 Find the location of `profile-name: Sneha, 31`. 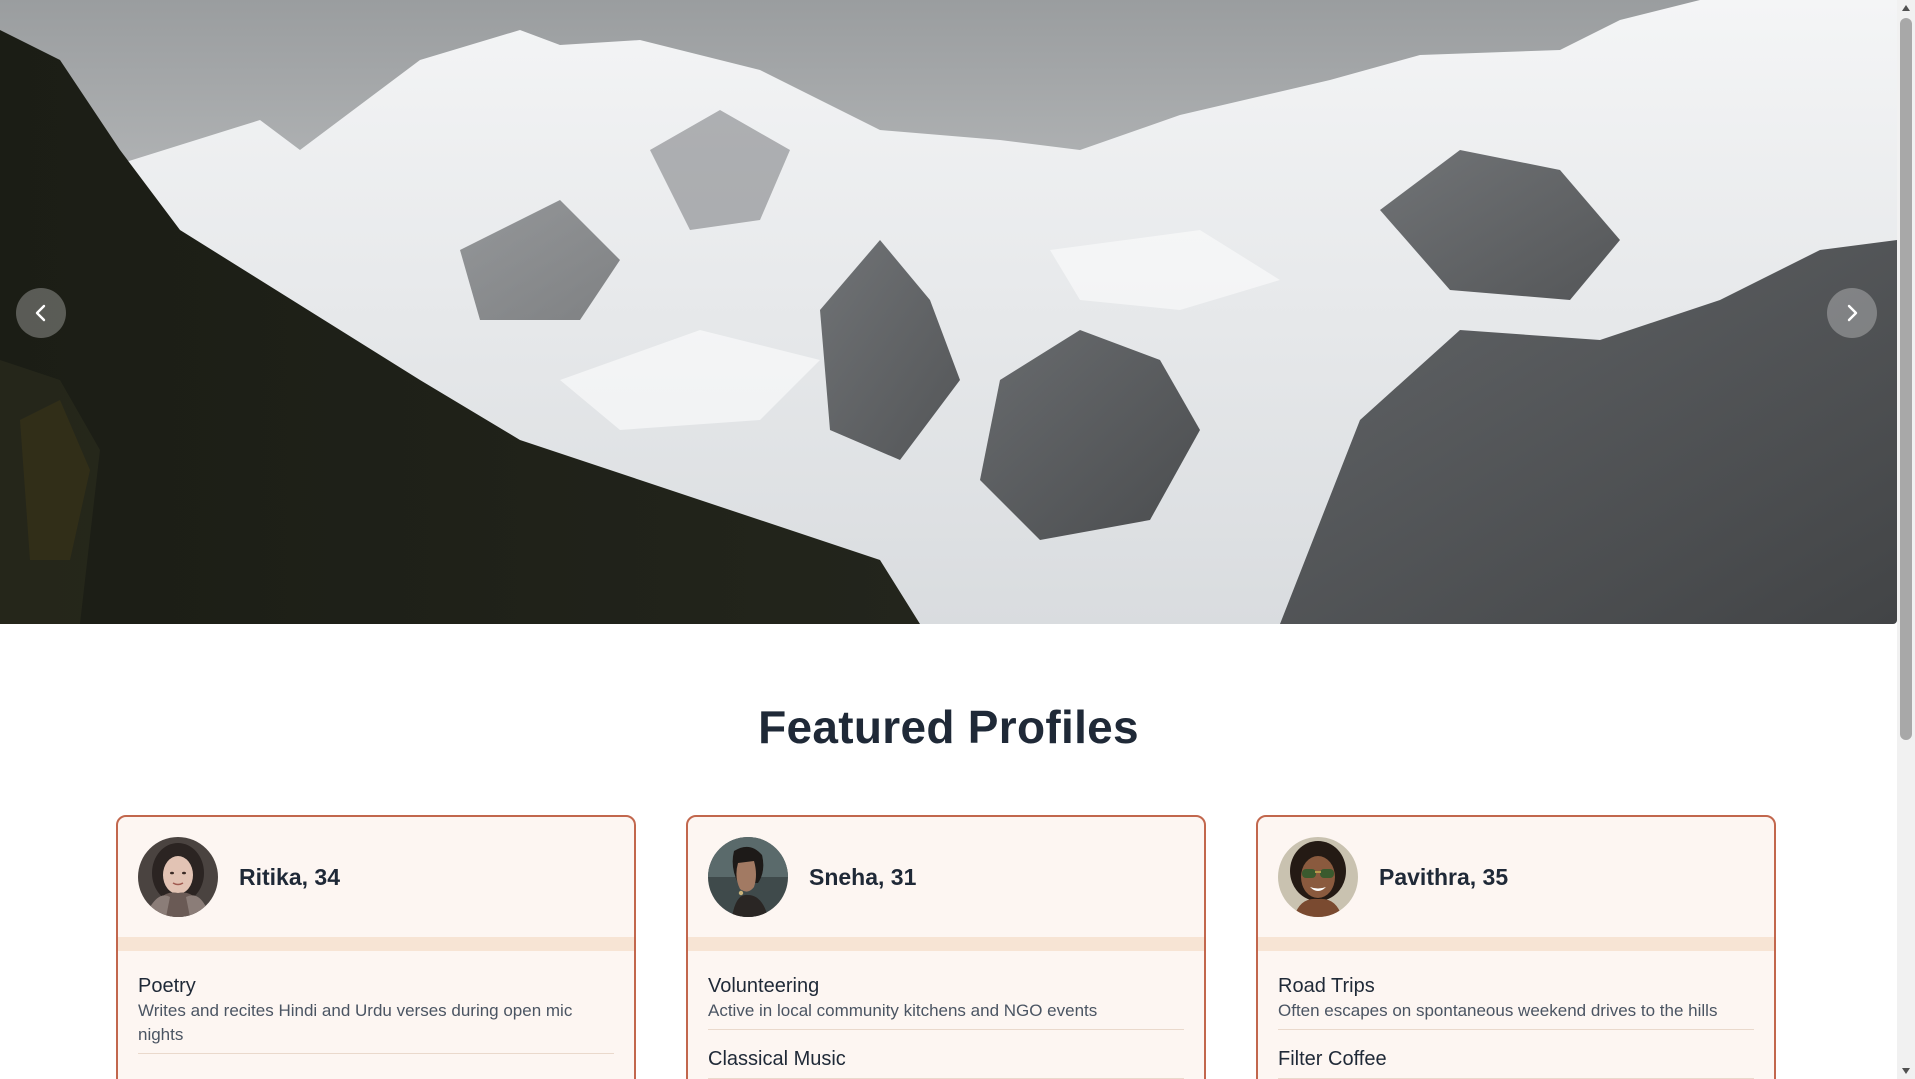

profile-name: Sneha, 31 is located at coordinates (863, 876).